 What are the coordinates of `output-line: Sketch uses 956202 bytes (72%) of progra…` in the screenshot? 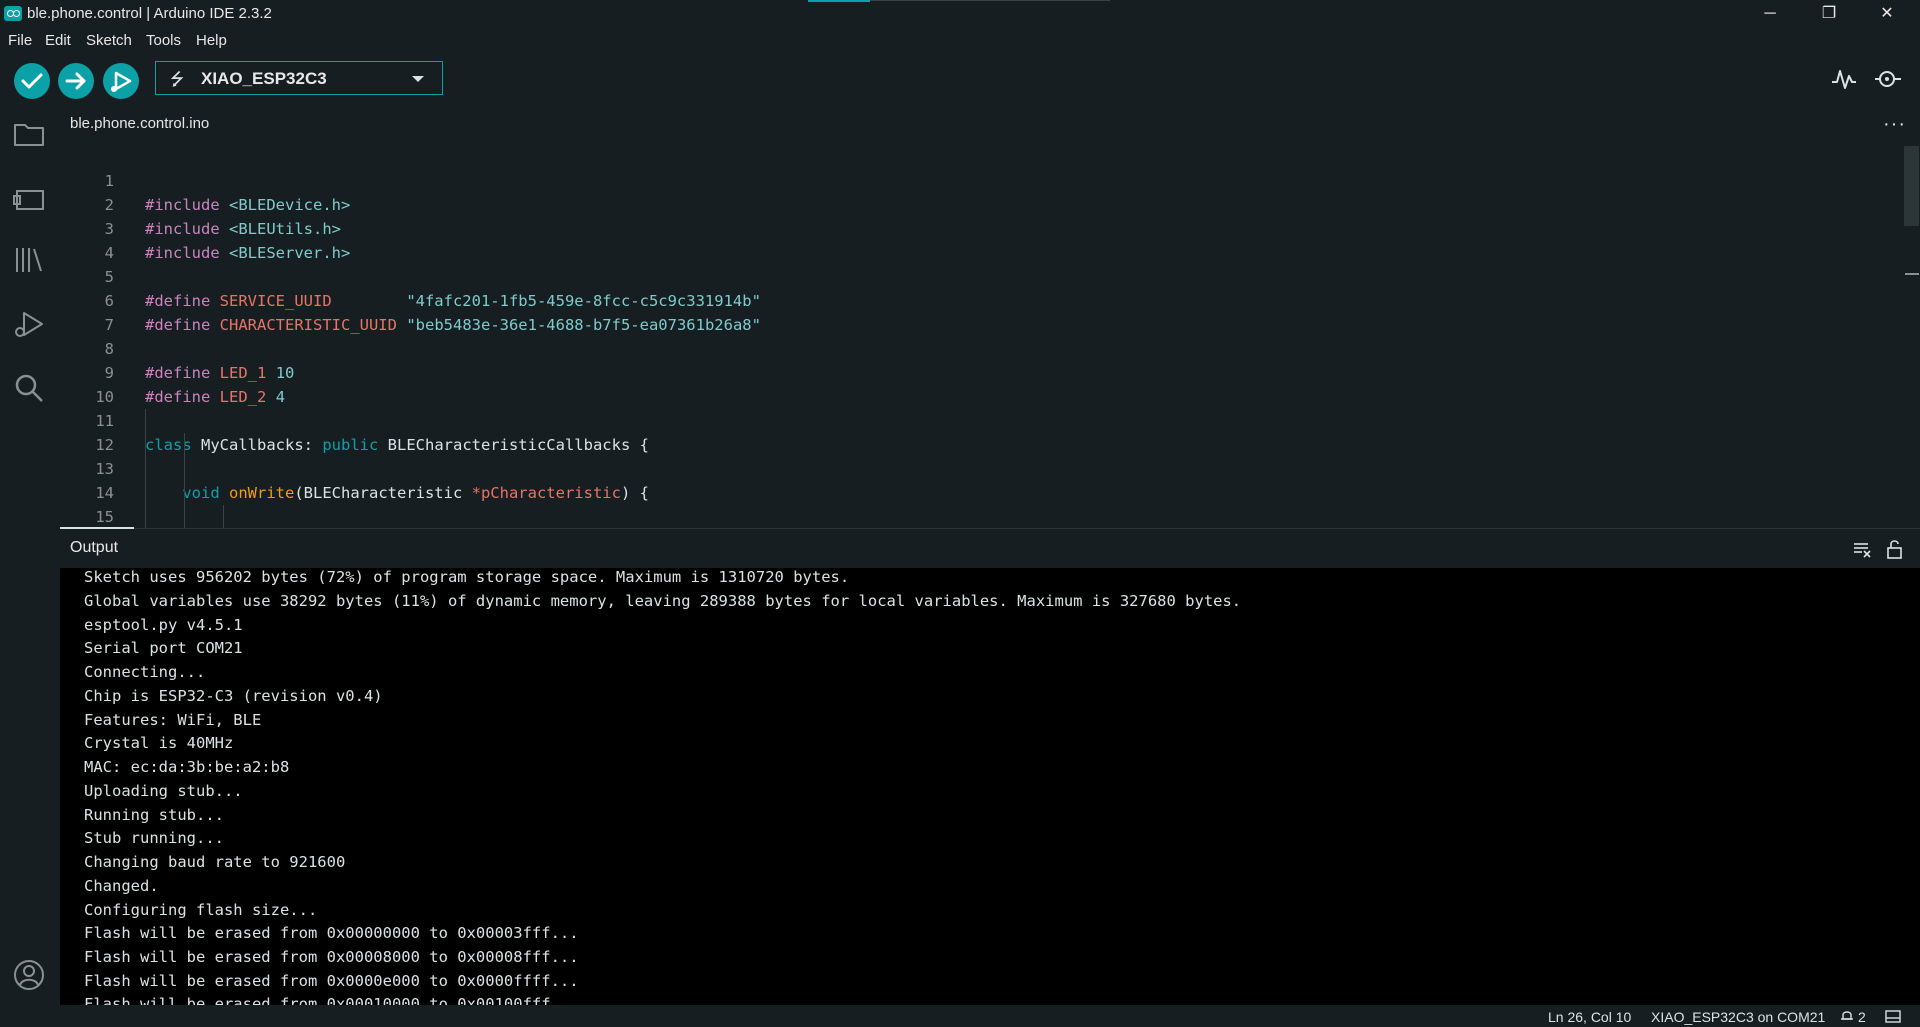 It's located at (467, 577).